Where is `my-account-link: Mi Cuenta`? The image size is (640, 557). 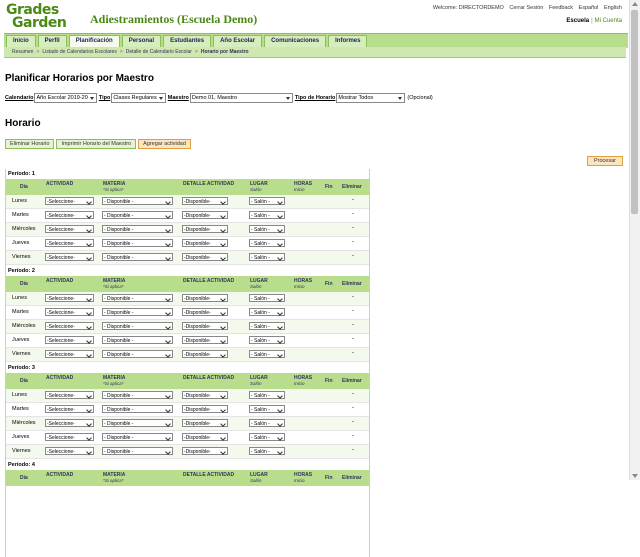 my-account-link: Mi Cuenta is located at coordinates (608, 21).